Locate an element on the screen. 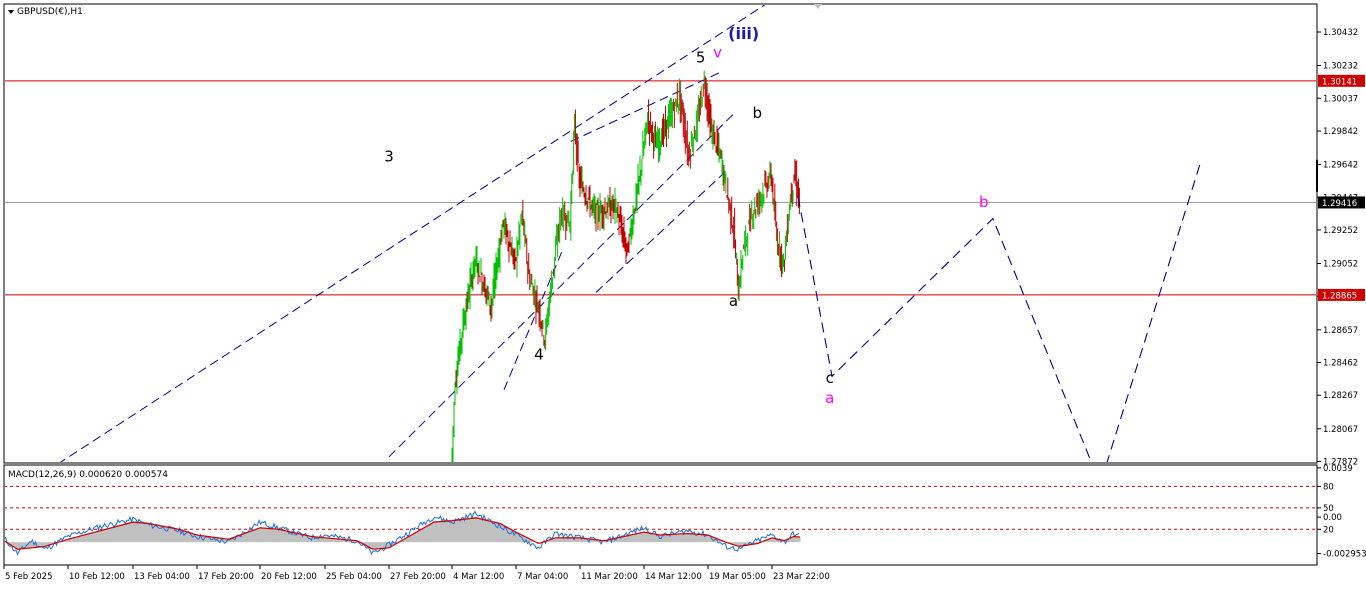 This screenshot has height=592, width=1366. wave-label-black: c is located at coordinates (830, 378).